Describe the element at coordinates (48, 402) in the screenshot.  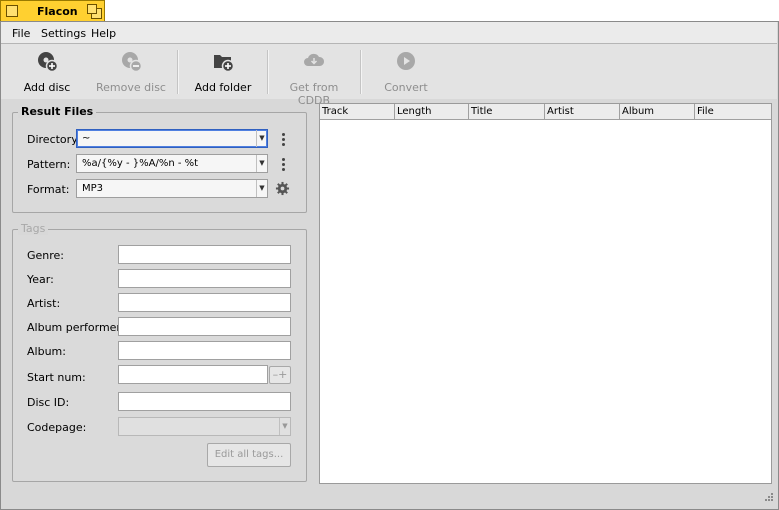
I see `disc-id-label: Disc ID:` at that location.